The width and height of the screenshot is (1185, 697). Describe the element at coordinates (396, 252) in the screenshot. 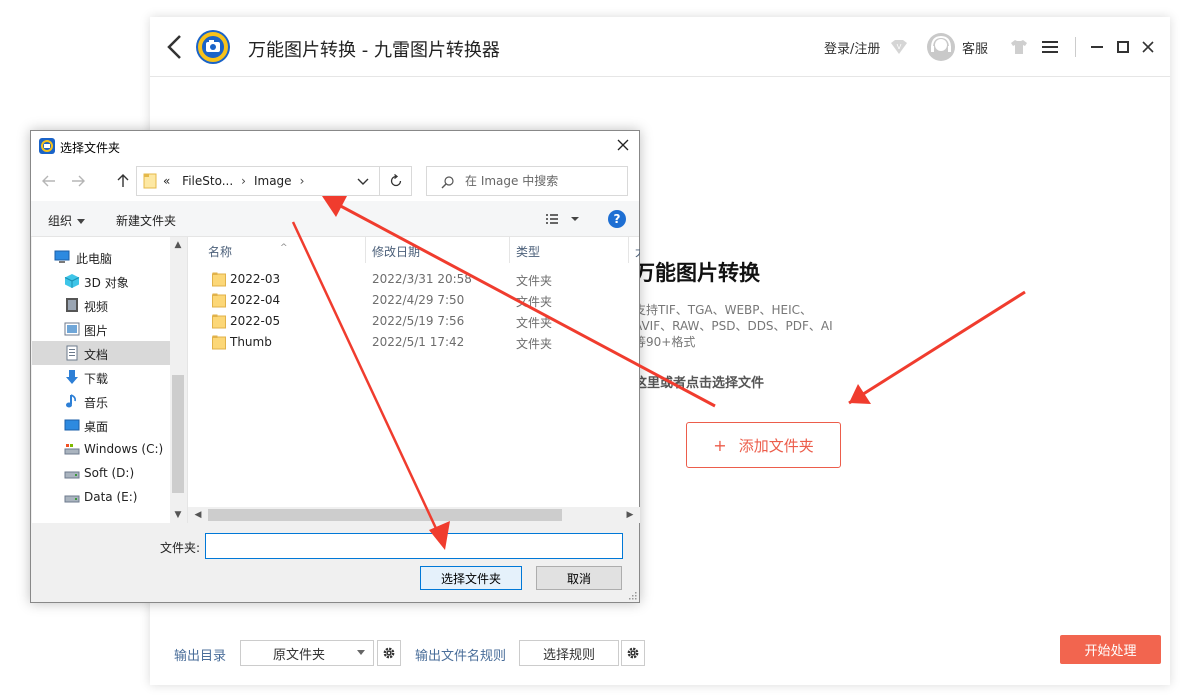

I see `column-header-label: 修改日期` at that location.